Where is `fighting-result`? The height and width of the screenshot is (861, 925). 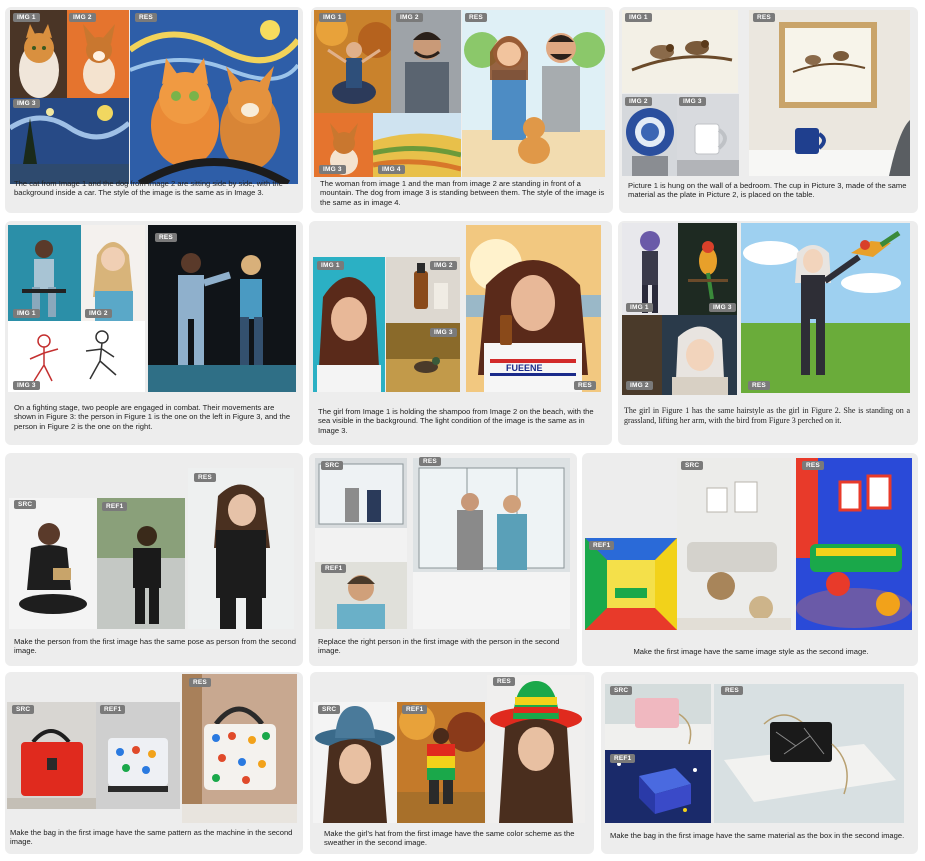 fighting-result is located at coordinates (222, 308).